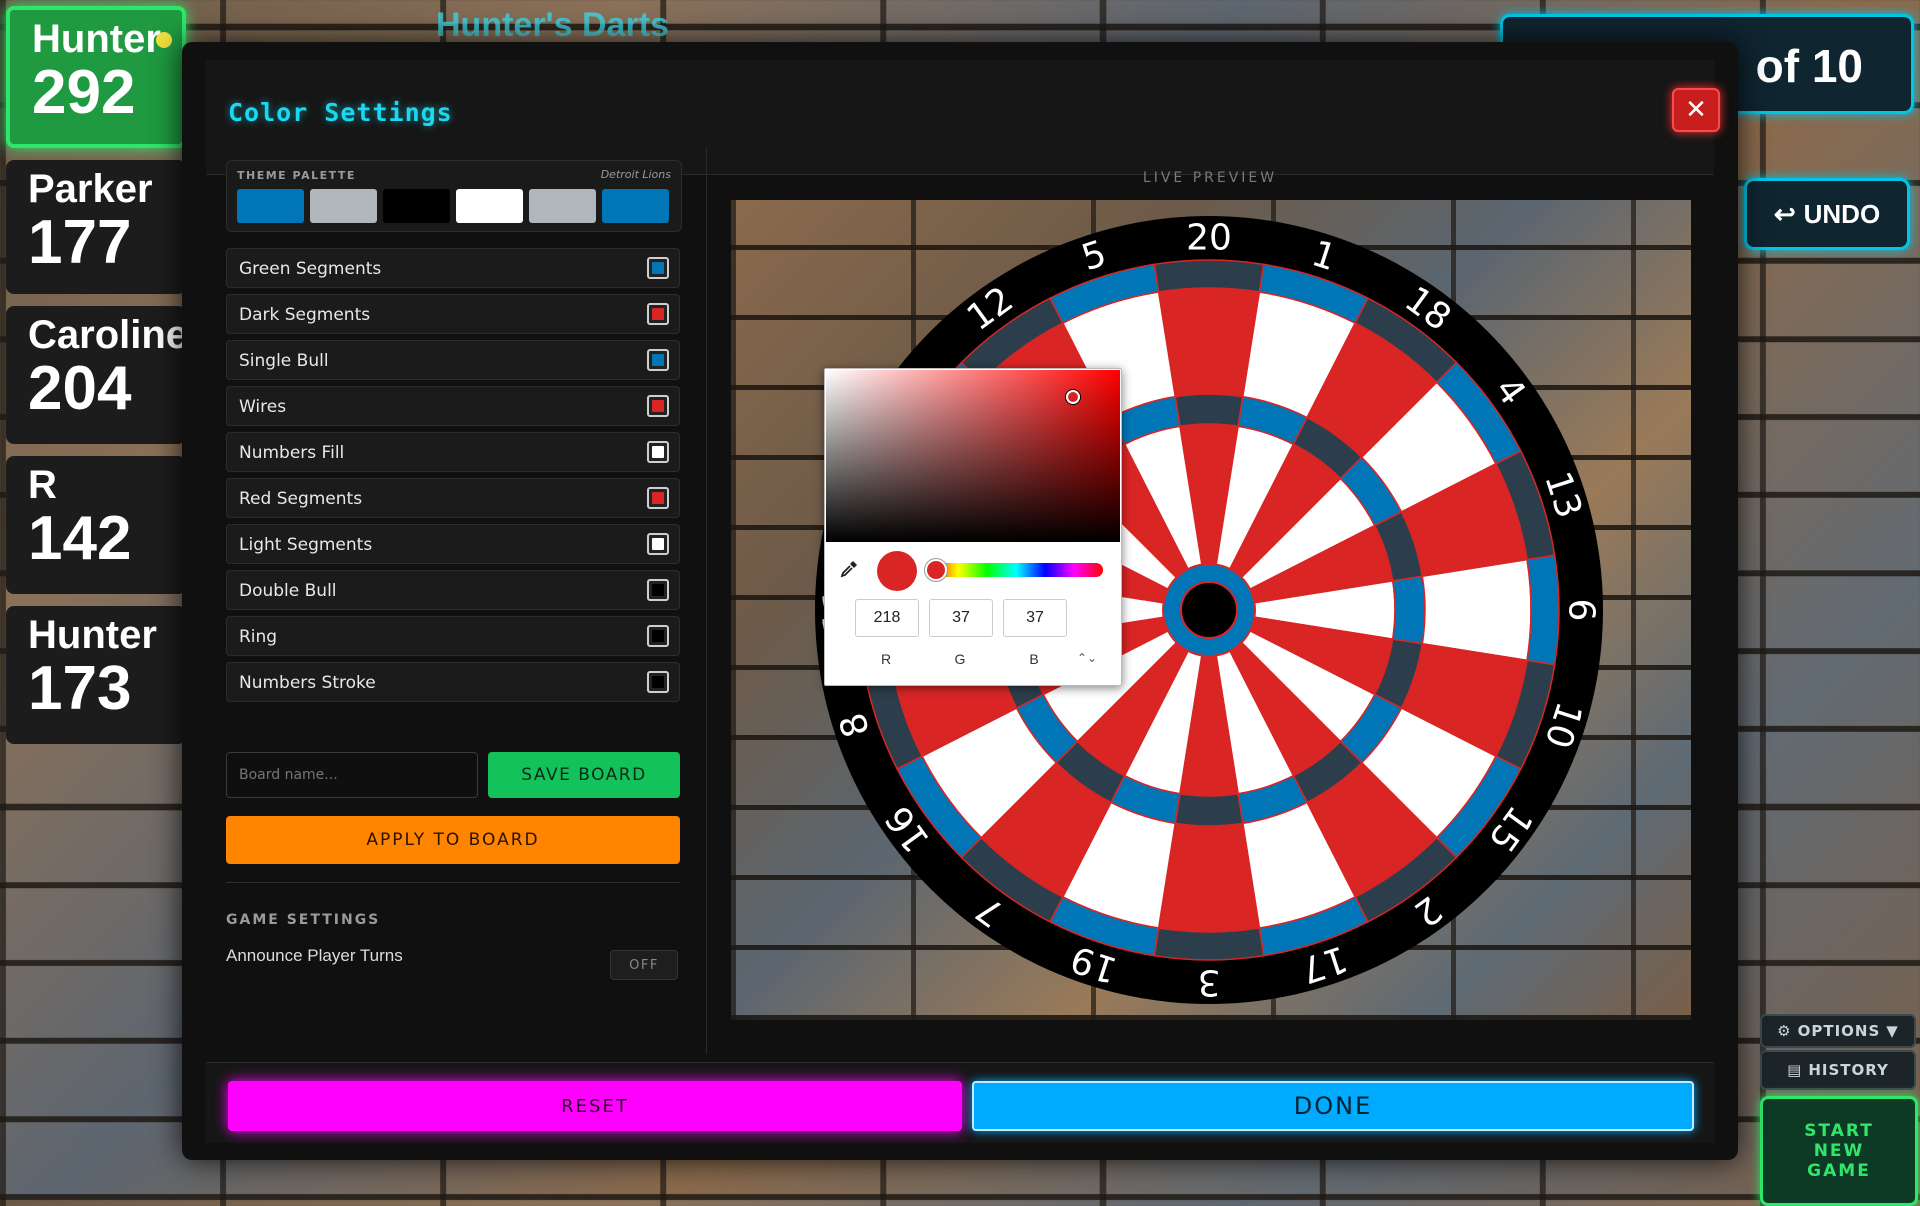 This screenshot has height=1206, width=1920. I want to click on player-score: 173, so click(80, 688).